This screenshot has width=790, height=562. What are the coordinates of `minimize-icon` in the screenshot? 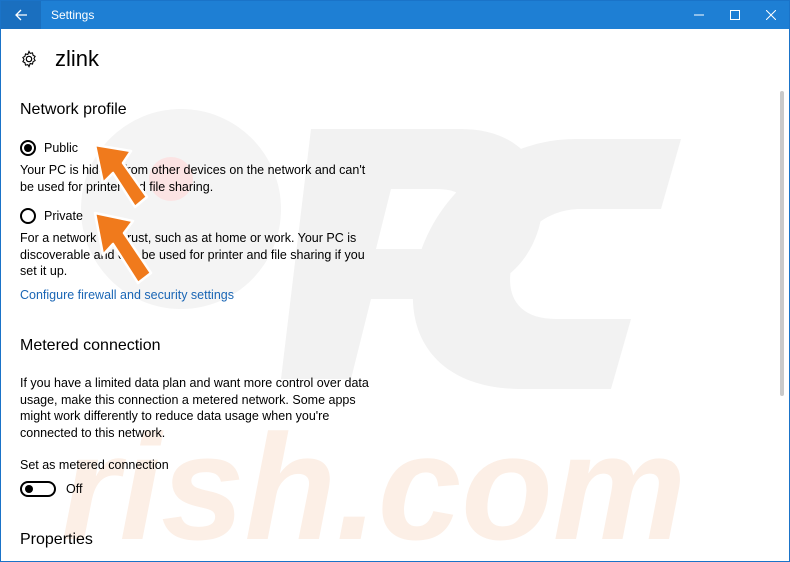 It's located at (699, 15).